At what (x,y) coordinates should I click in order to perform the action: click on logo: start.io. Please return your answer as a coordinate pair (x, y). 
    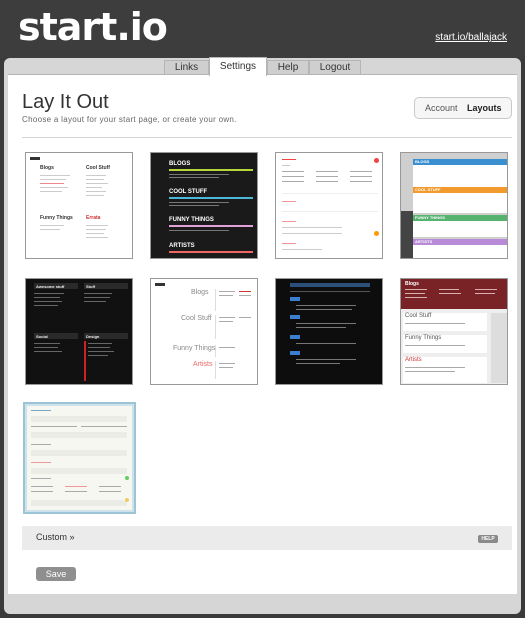
    Looking at the image, I should click on (93, 27).